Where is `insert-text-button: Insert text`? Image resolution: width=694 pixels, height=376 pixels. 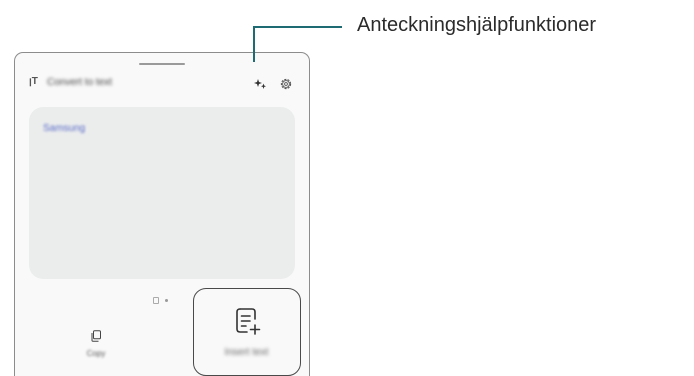
insert-text-button: Insert text is located at coordinates (247, 332).